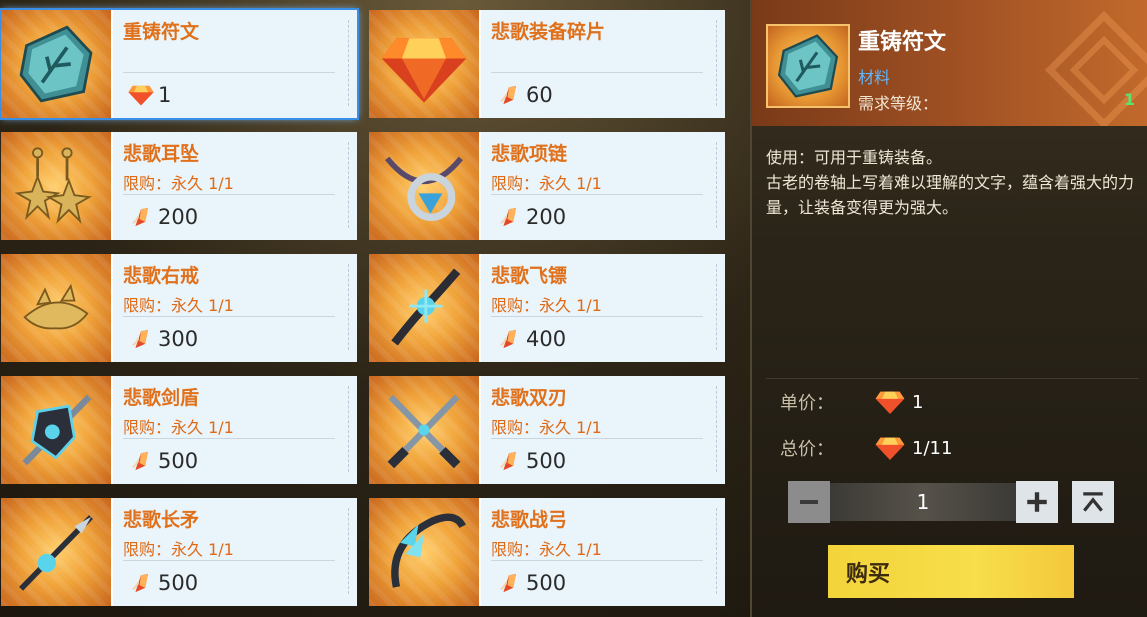 The image size is (1147, 617). I want to click on unit-price-row: 单价： 1, so click(851, 402).